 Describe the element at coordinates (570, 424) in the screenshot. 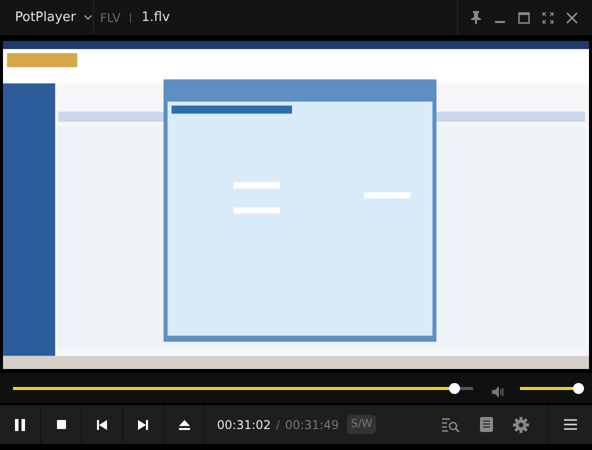

I see `menu-icon` at that location.